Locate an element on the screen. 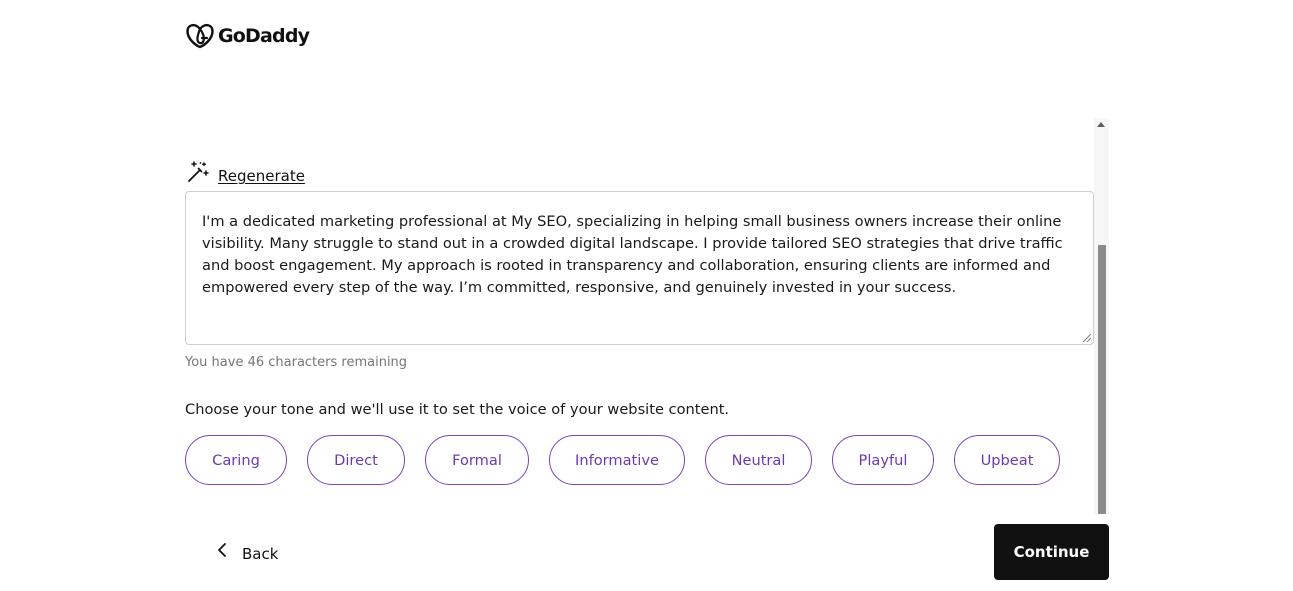  tone-formal-button: Formal is located at coordinates (477, 460).